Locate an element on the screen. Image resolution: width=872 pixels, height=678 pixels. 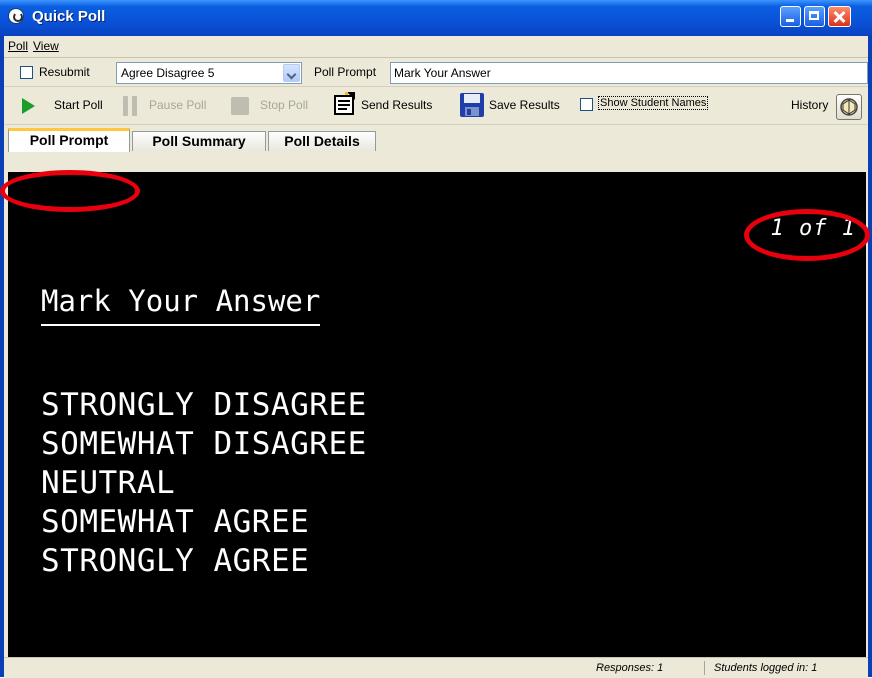
save-results-button: Save Results is located at coordinates (524, 105).